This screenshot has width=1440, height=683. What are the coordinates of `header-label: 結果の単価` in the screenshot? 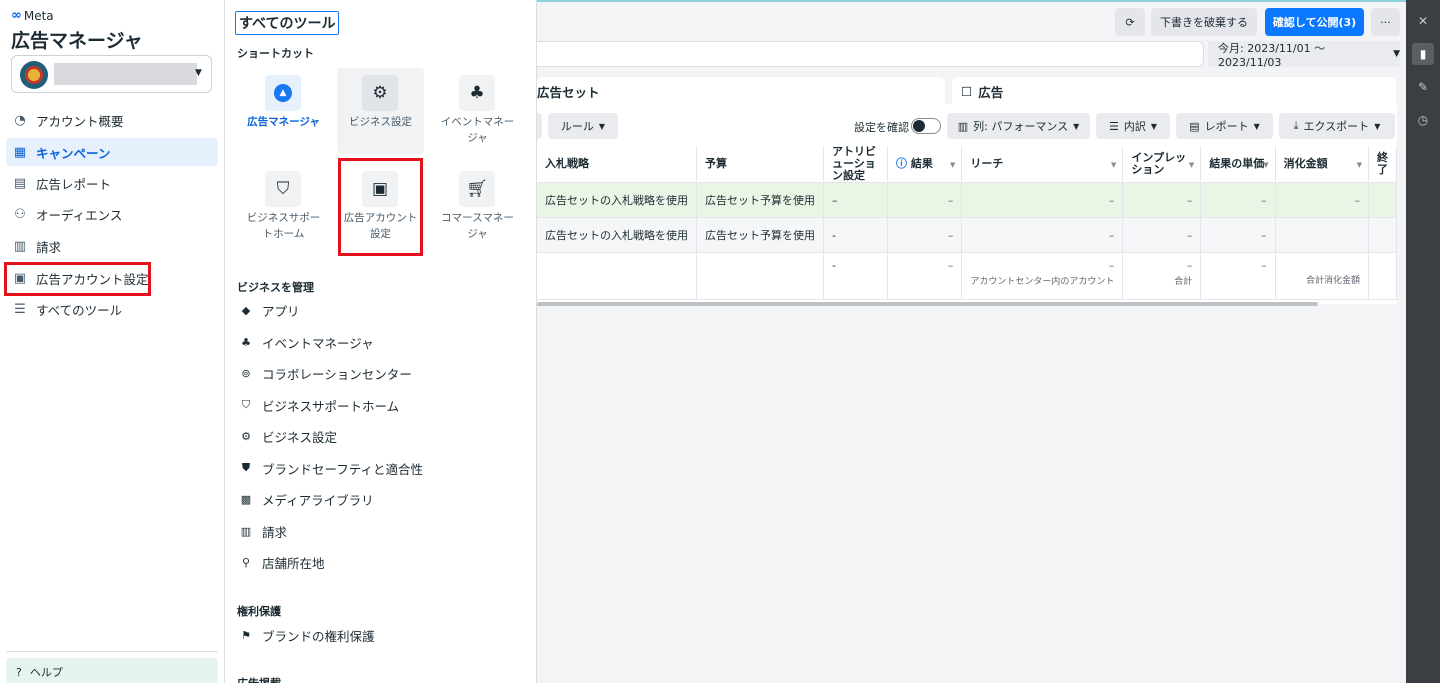 It's located at (1237, 163).